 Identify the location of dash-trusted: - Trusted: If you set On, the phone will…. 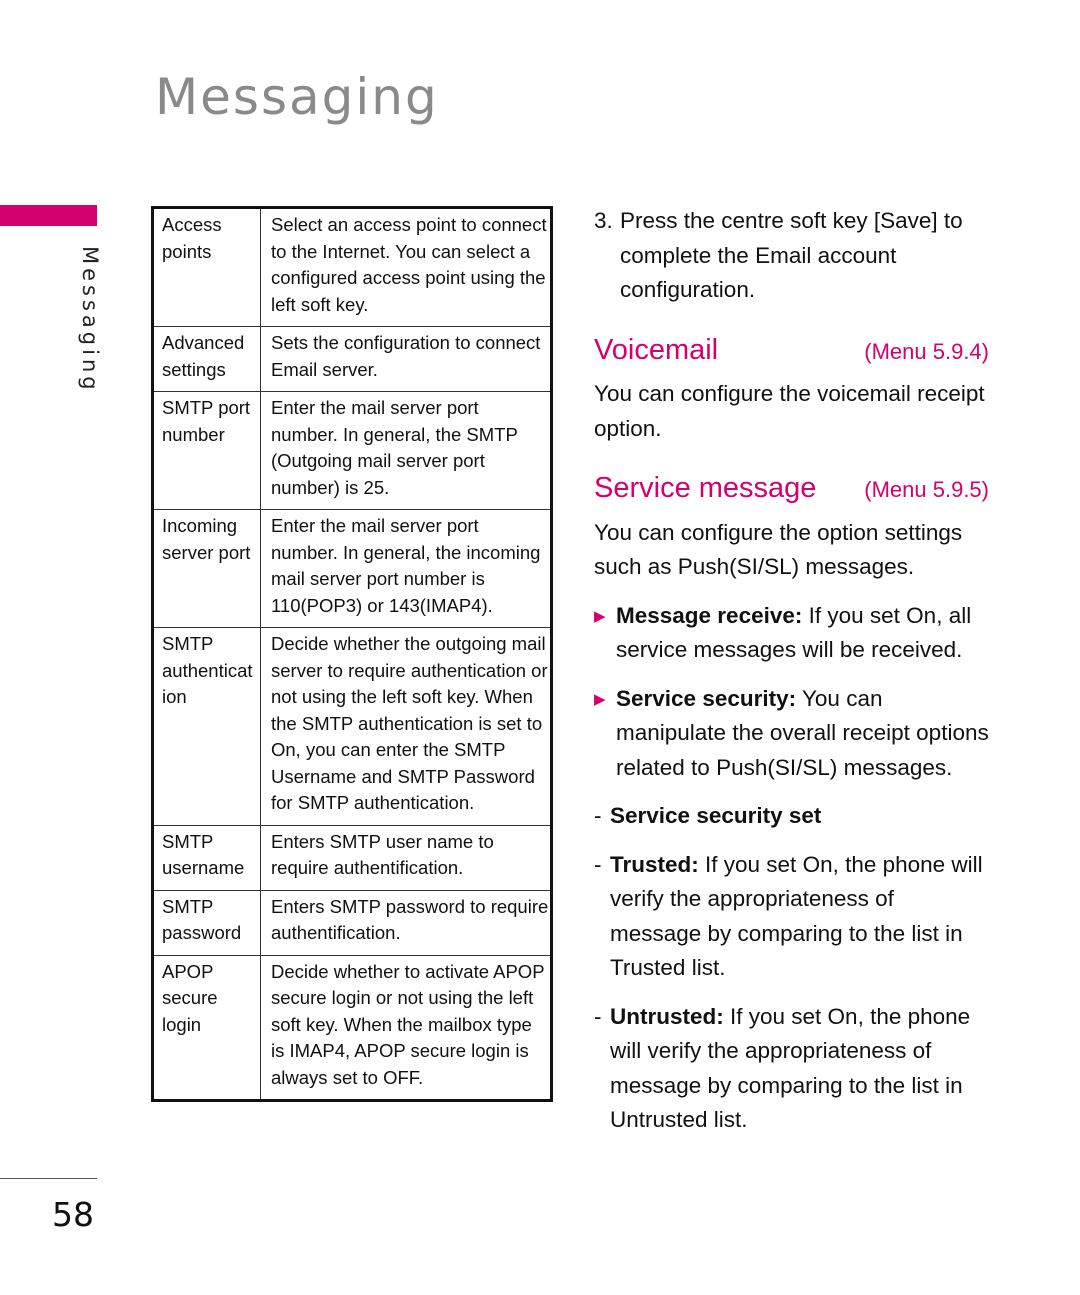
(791, 917).